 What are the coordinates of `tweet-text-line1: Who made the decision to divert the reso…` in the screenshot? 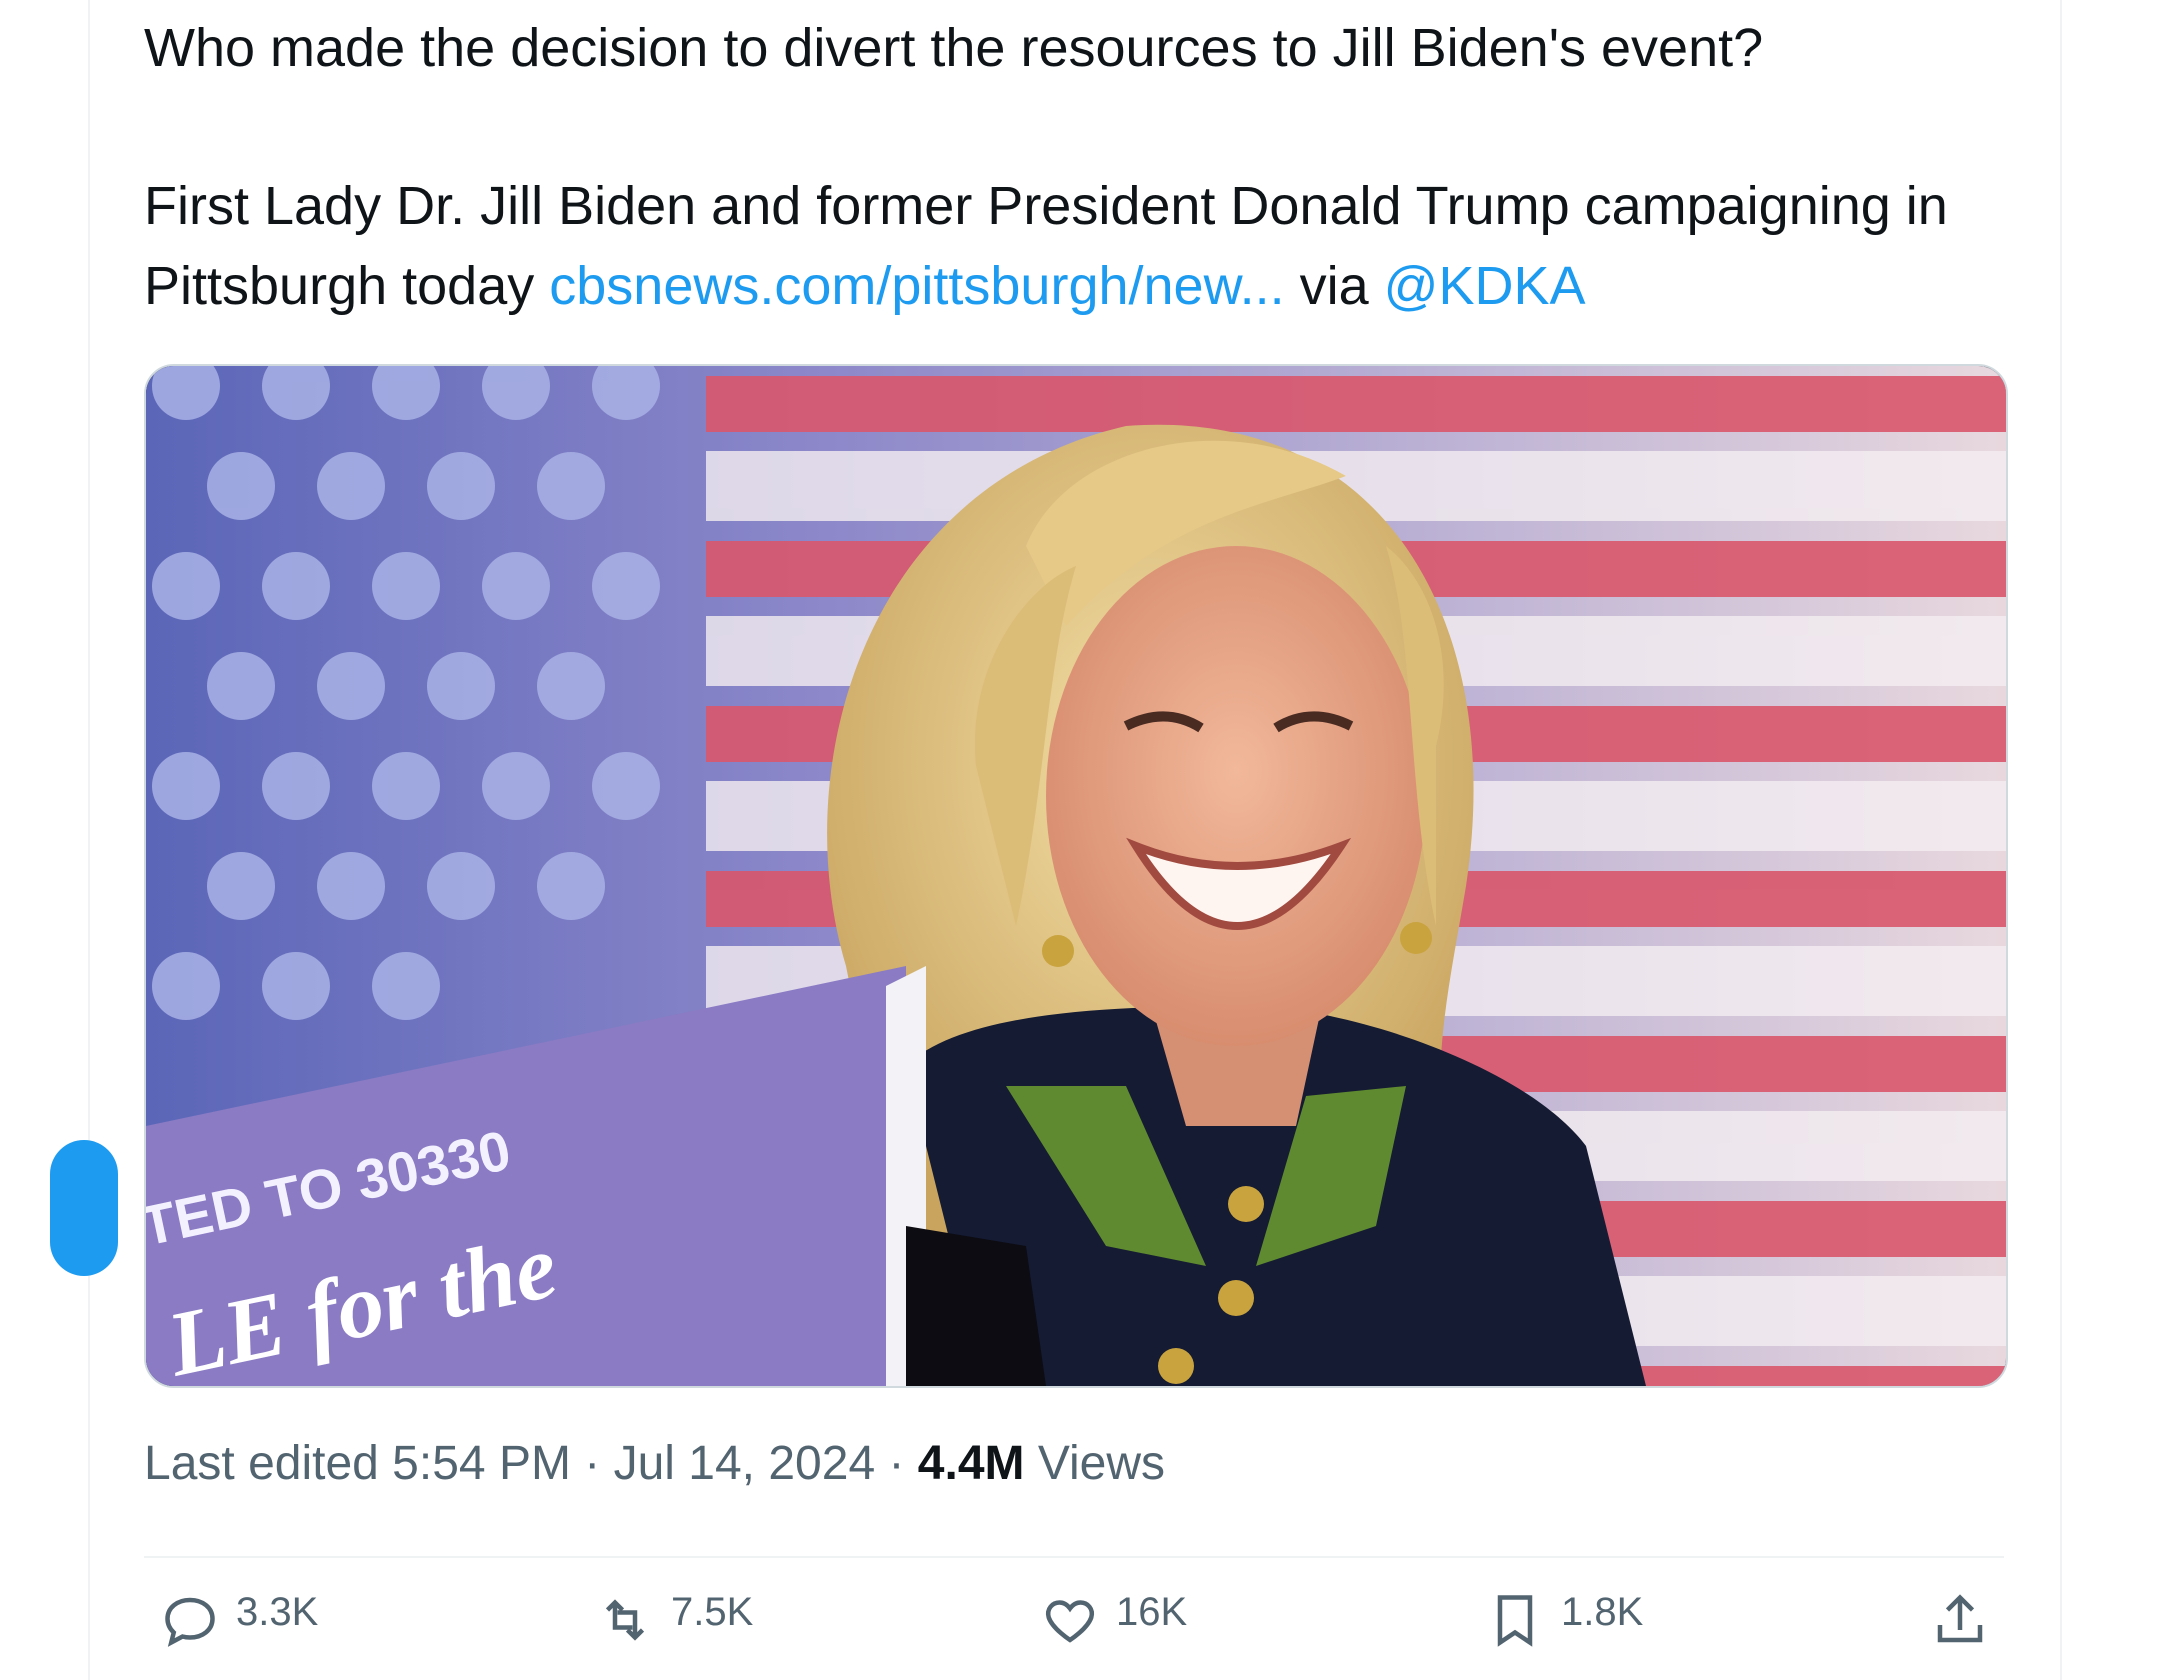 It's located at (954, 48).